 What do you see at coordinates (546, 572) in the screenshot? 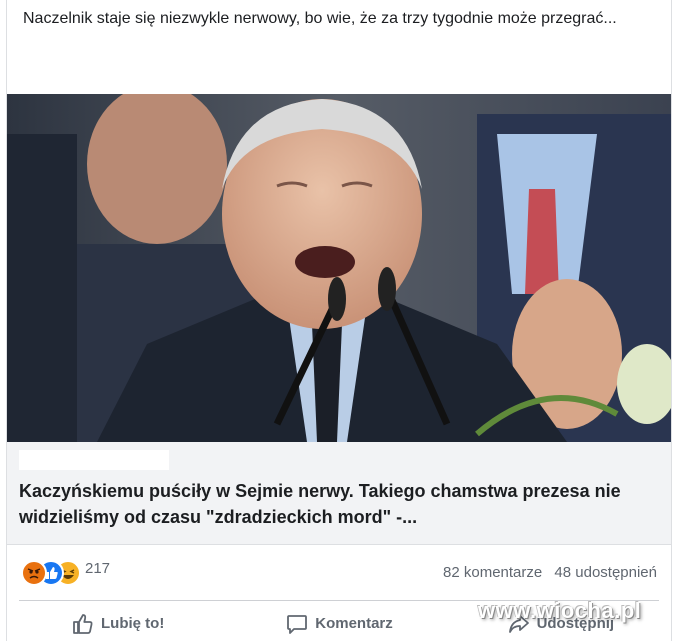
I see `engagement-counts: 82 komentarze 48 udostępnień` at bounding box center [546, 572].